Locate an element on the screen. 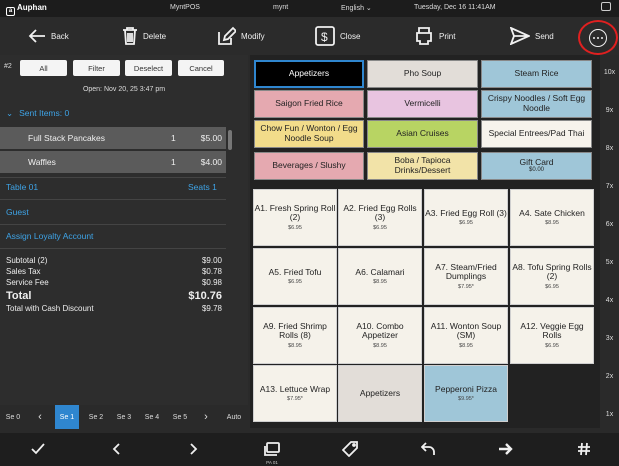 Image resolution: width=619 pixels, height=466 pixels. modify-label: Modify is located at coordinates (253, 36).